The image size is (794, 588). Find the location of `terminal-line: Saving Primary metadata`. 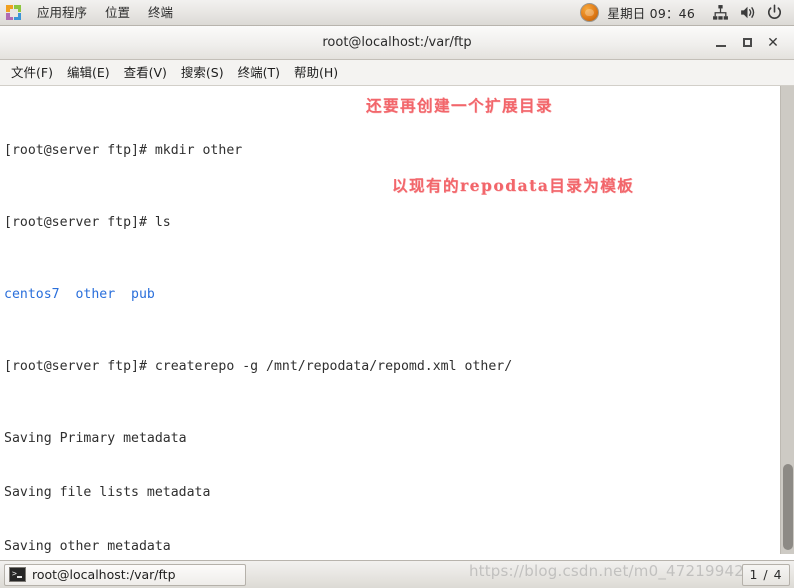

terminal-line: Saving Primary metadata is located at coordinates (391, 439).